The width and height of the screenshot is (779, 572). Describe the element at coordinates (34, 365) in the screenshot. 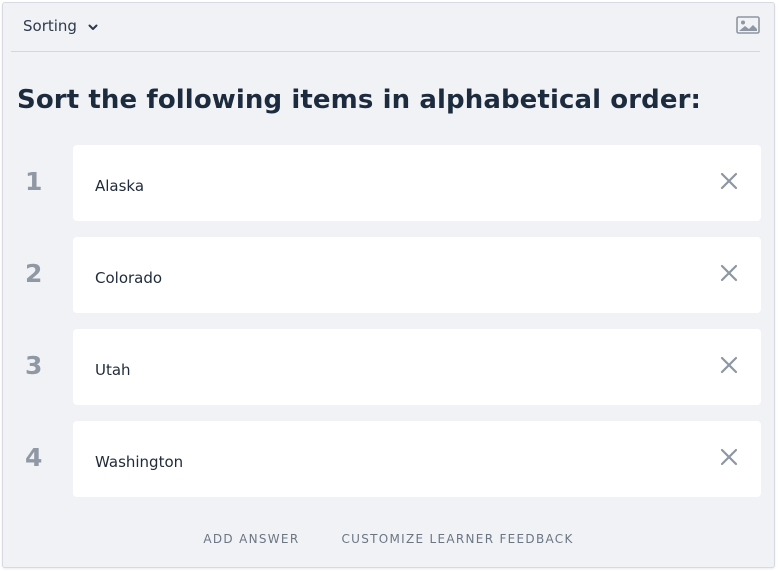

I see `answer-number: 3` at that location.